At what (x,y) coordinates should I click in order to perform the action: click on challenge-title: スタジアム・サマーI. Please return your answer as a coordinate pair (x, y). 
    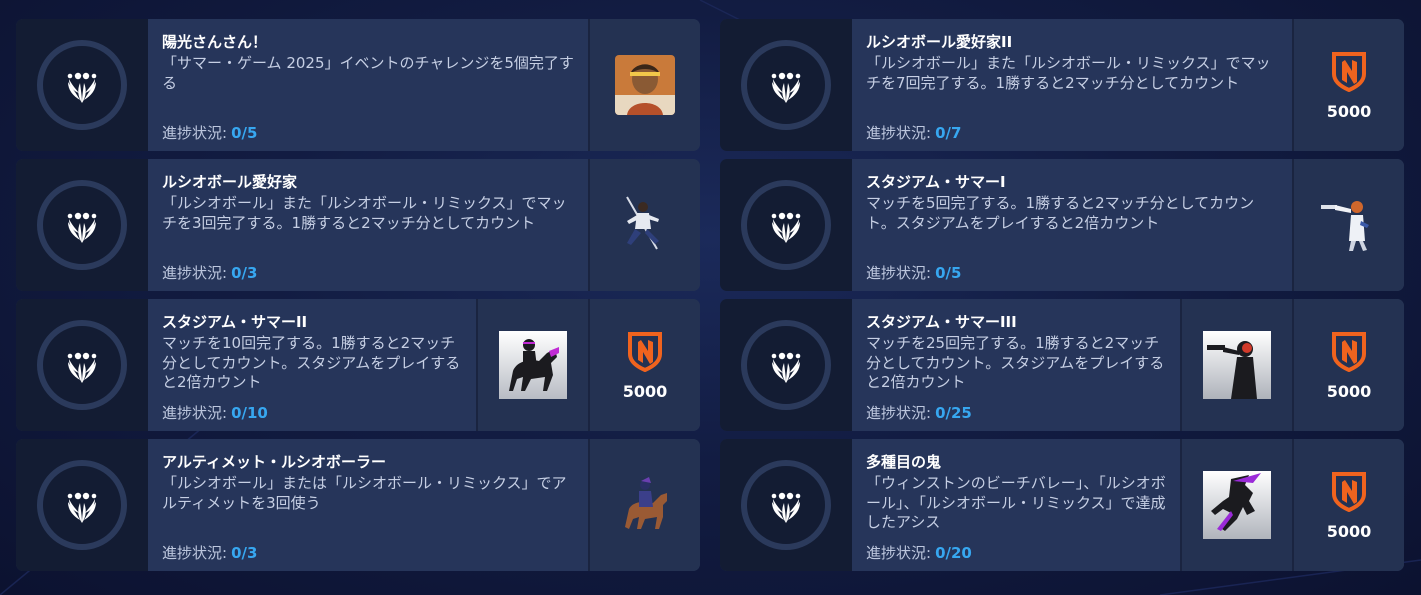
    Looking at the image, I should click on (936, 182).